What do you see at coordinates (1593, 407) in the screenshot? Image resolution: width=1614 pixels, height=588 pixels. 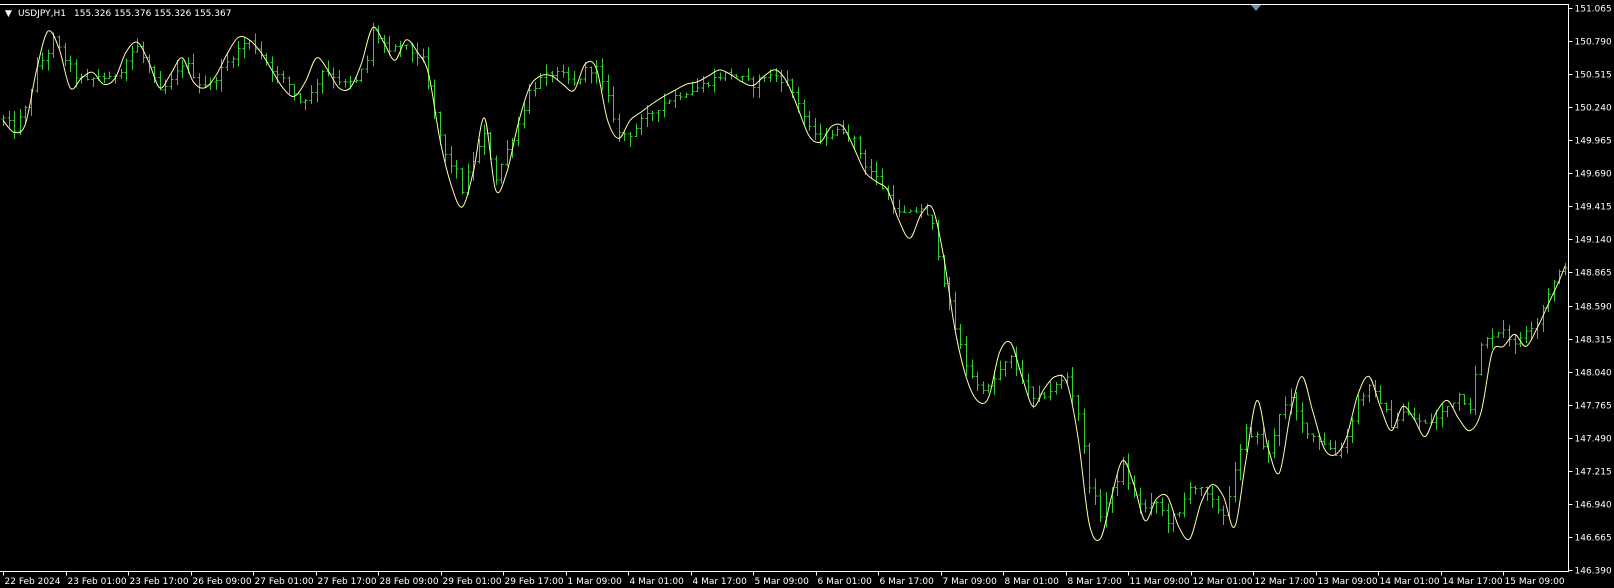 I see `price-tick-label: 147.765` at bounding box center [1593, 407].